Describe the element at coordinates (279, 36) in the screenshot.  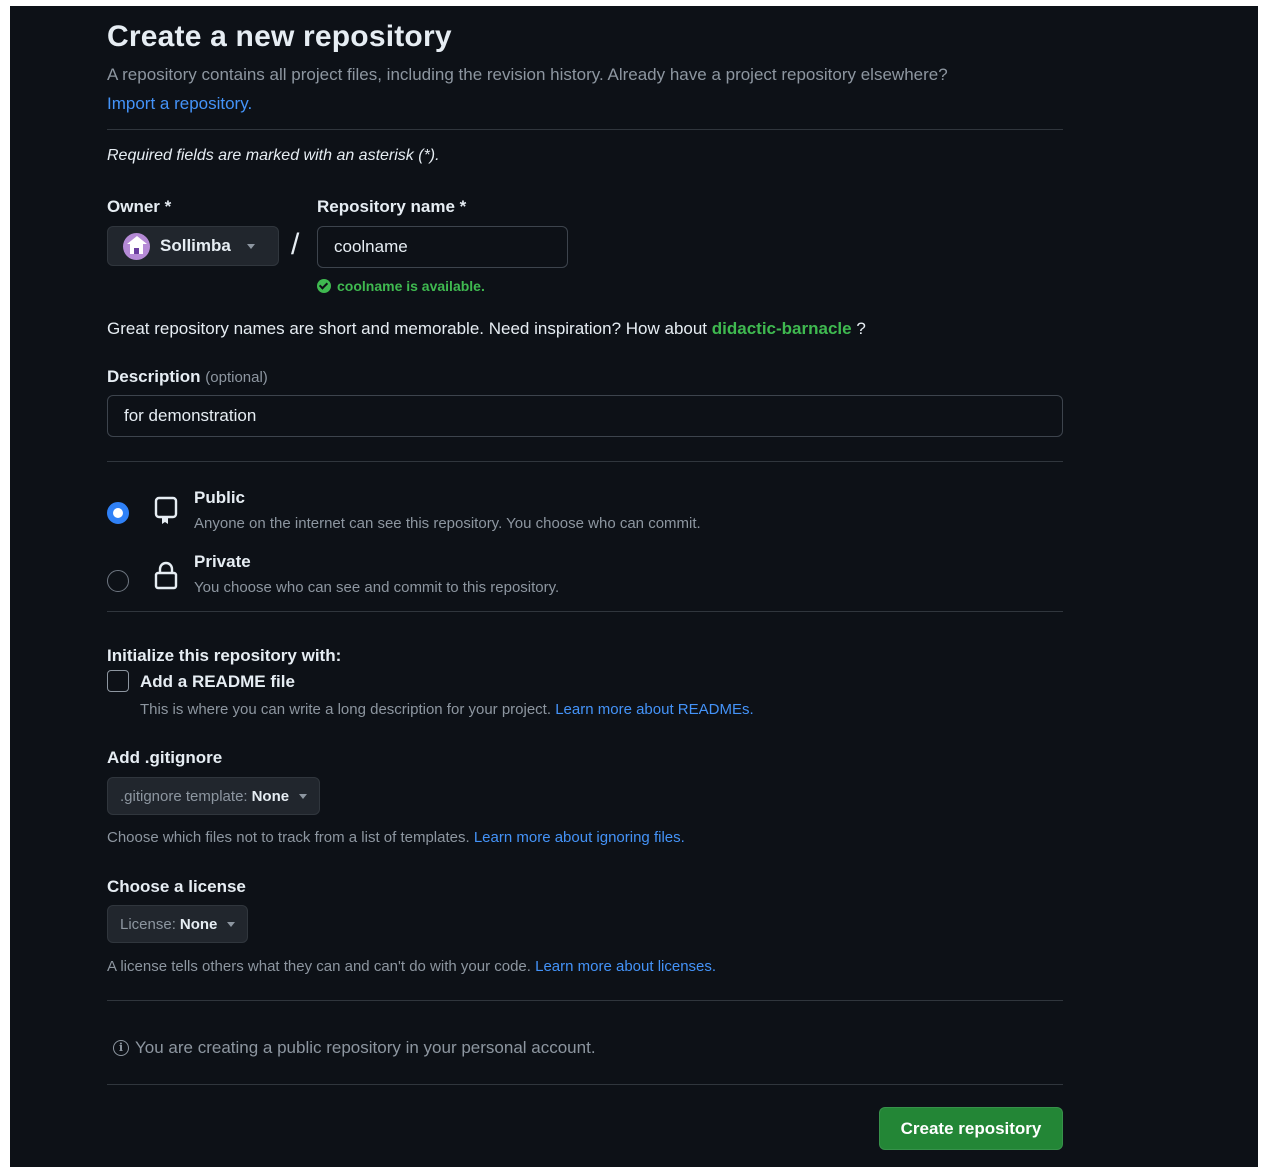
I see `page-title: Create a new repository` at that location.